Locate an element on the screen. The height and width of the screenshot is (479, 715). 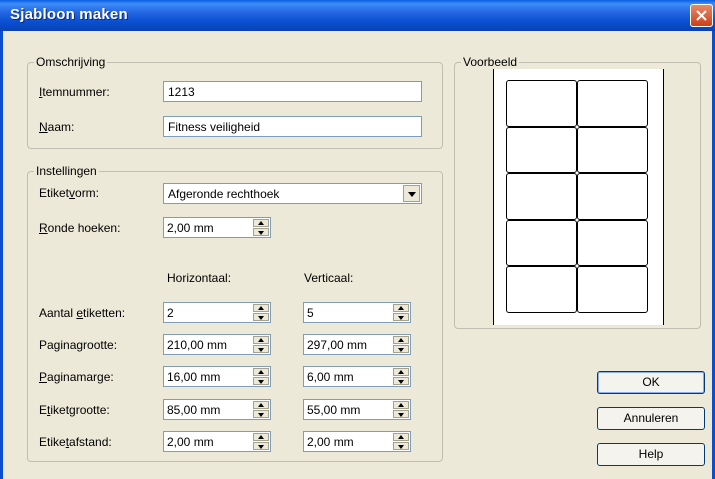
etiketgrootte-v-stepper is located at coordinates (357, 409).